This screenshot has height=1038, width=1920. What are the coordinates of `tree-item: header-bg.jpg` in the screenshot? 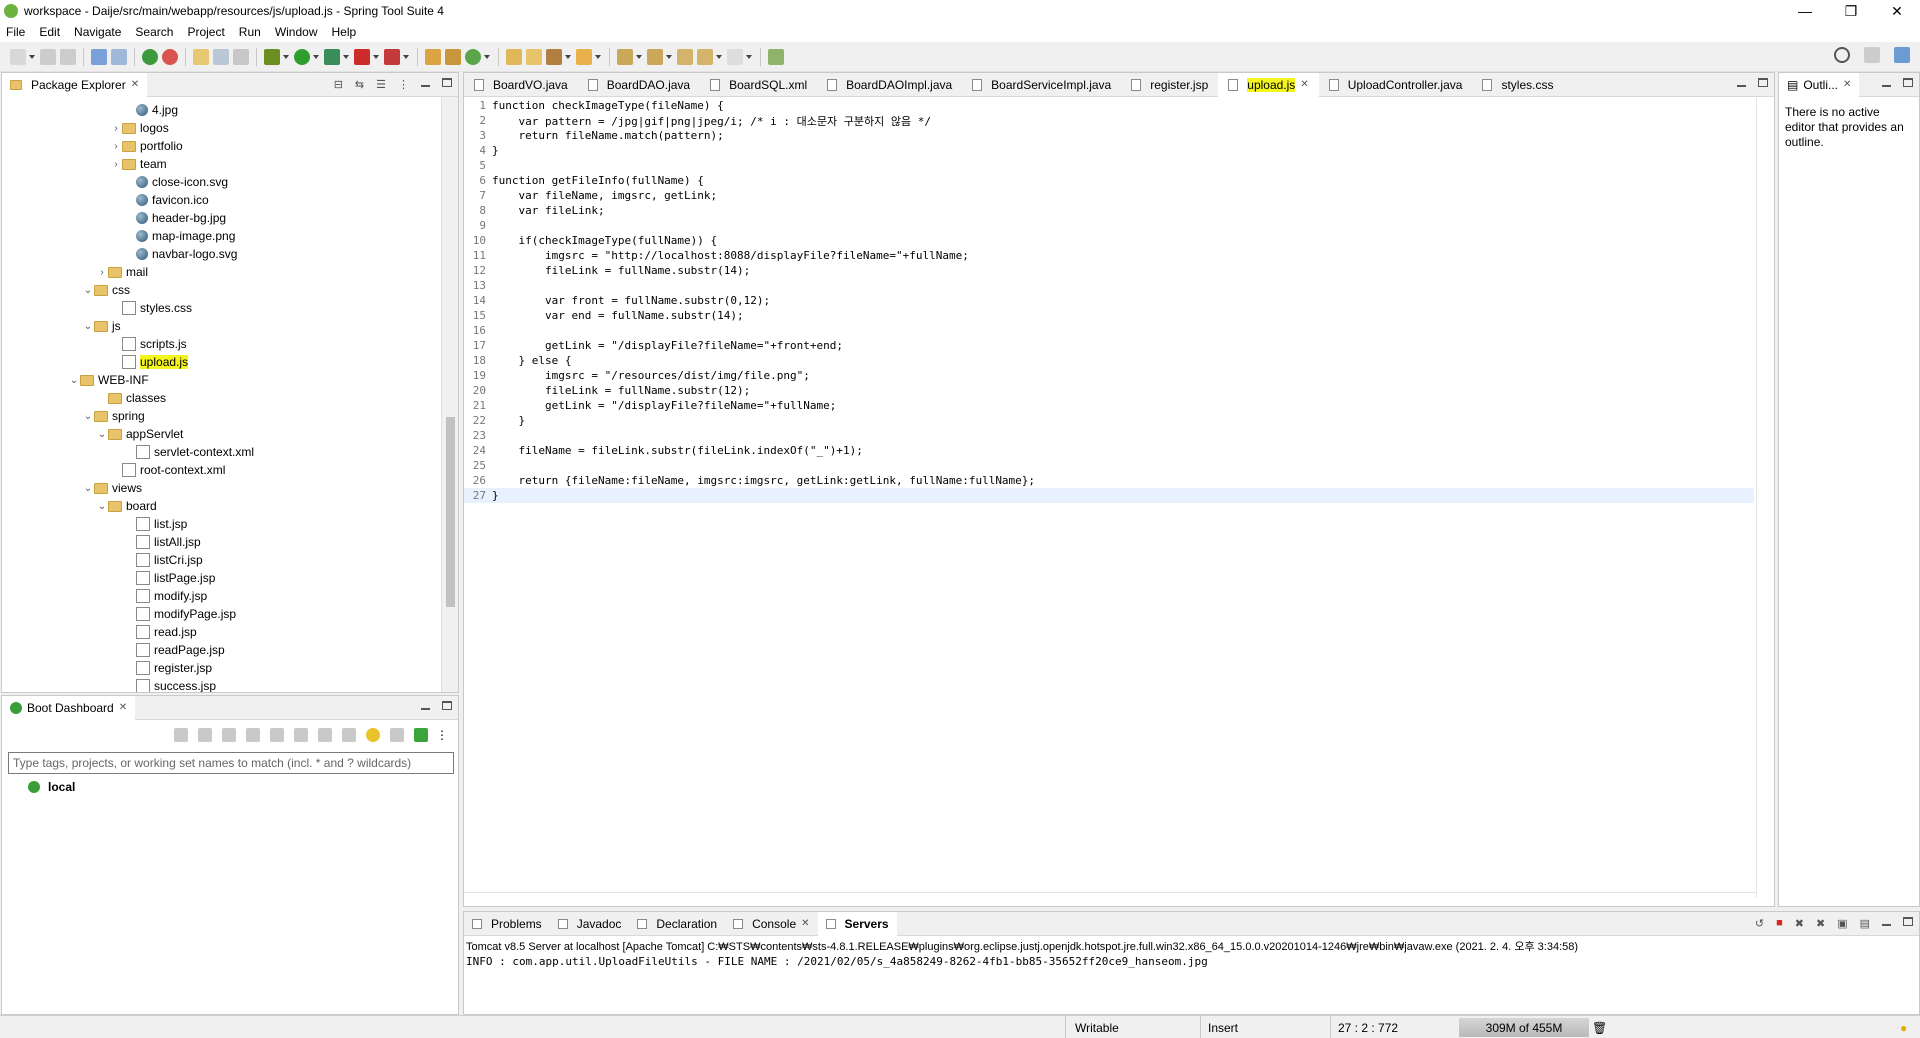 It's located at (175, 218).